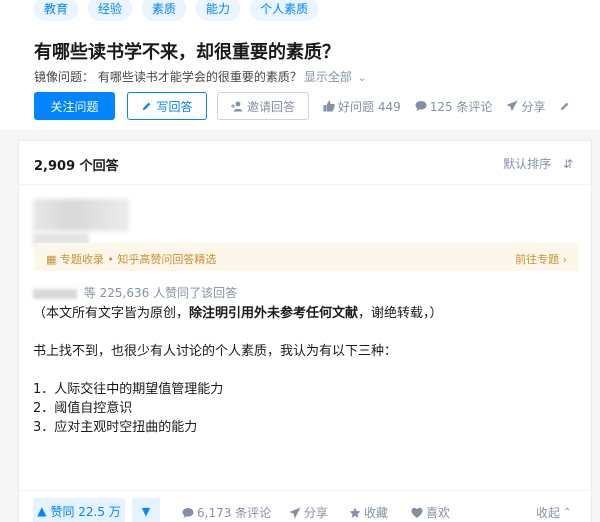 The width and height of the screenshot is (600, 522). Describe the element at coordinates (81, 215) in the screenshot. I see `author-info-blurred` at that location.